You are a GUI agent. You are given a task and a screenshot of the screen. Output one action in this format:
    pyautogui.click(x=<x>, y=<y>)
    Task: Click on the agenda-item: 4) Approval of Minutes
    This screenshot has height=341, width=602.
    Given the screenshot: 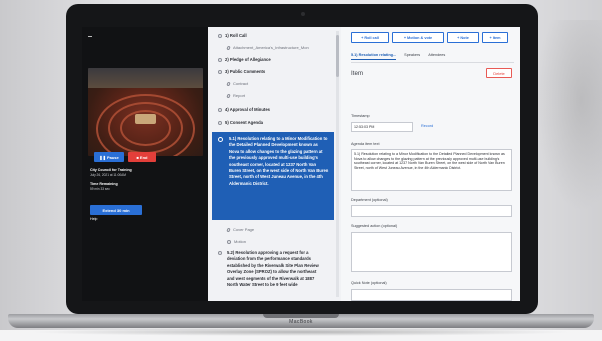 What is the action you would take?
    pyautogui.click(x=244, y=109)
    